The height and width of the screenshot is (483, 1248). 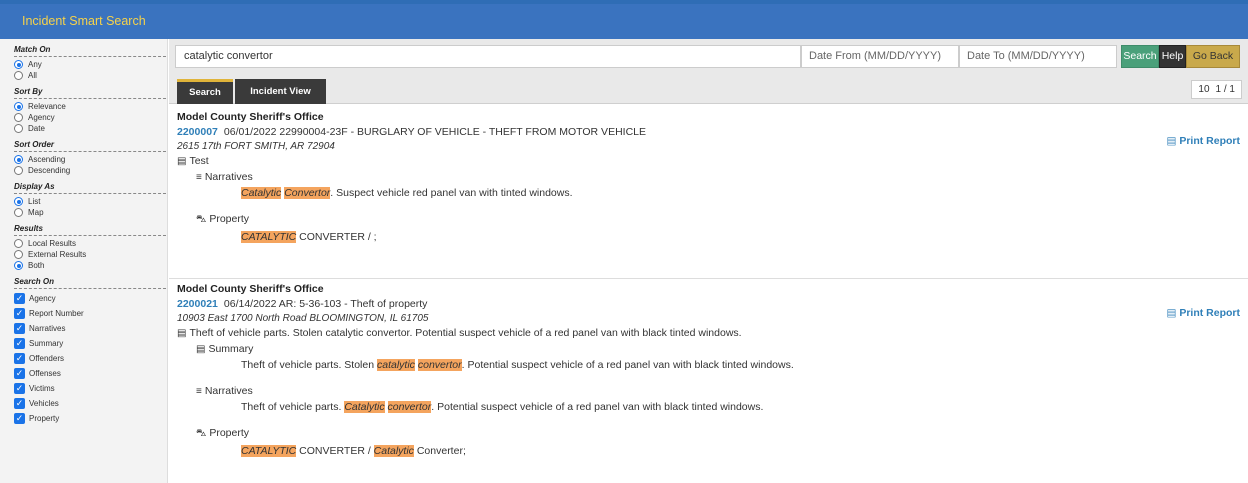 What do you see at coordinates (280, 91) in the screenshot?
I see `tab-incident-view: Incident View` at bounding box center [280, 91].